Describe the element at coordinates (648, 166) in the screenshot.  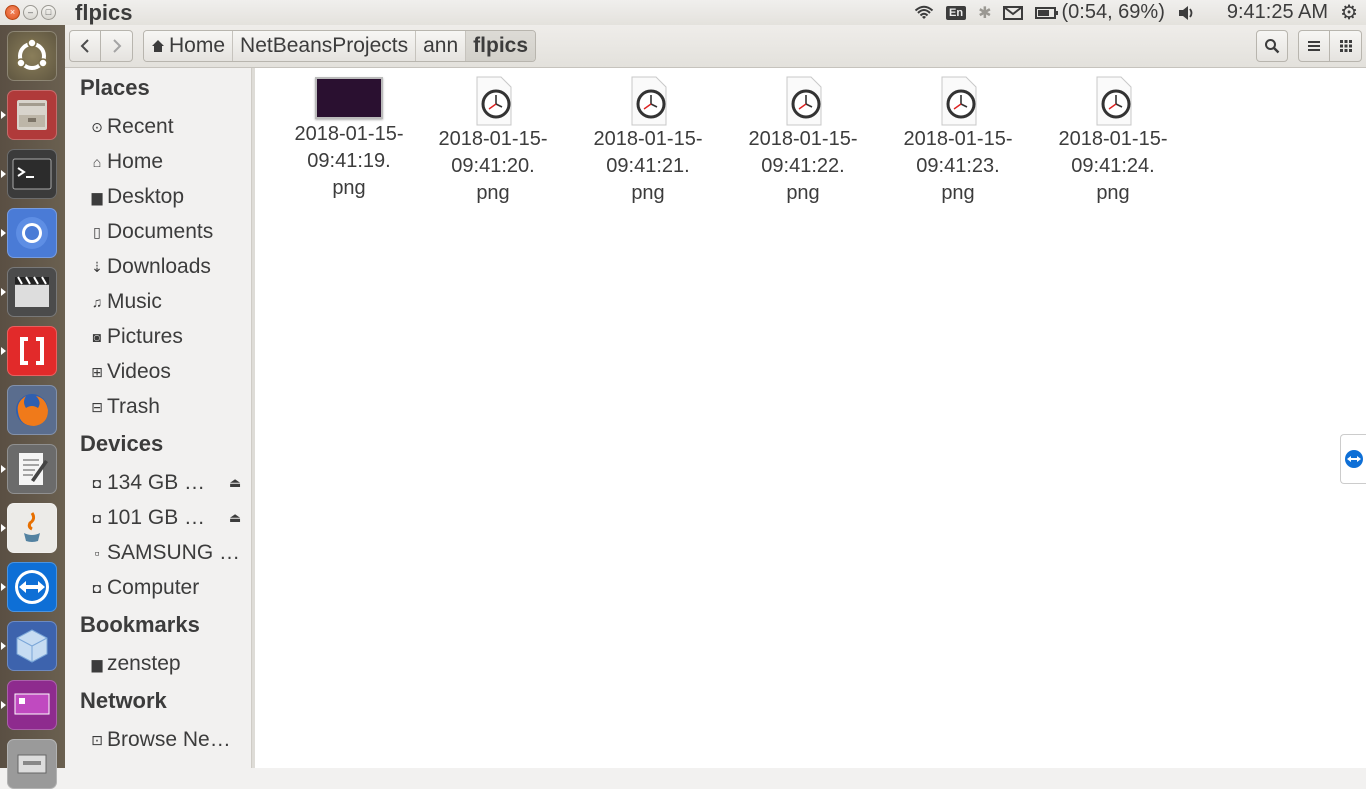
I see `file-name-line: 09:41:21.` at that location.